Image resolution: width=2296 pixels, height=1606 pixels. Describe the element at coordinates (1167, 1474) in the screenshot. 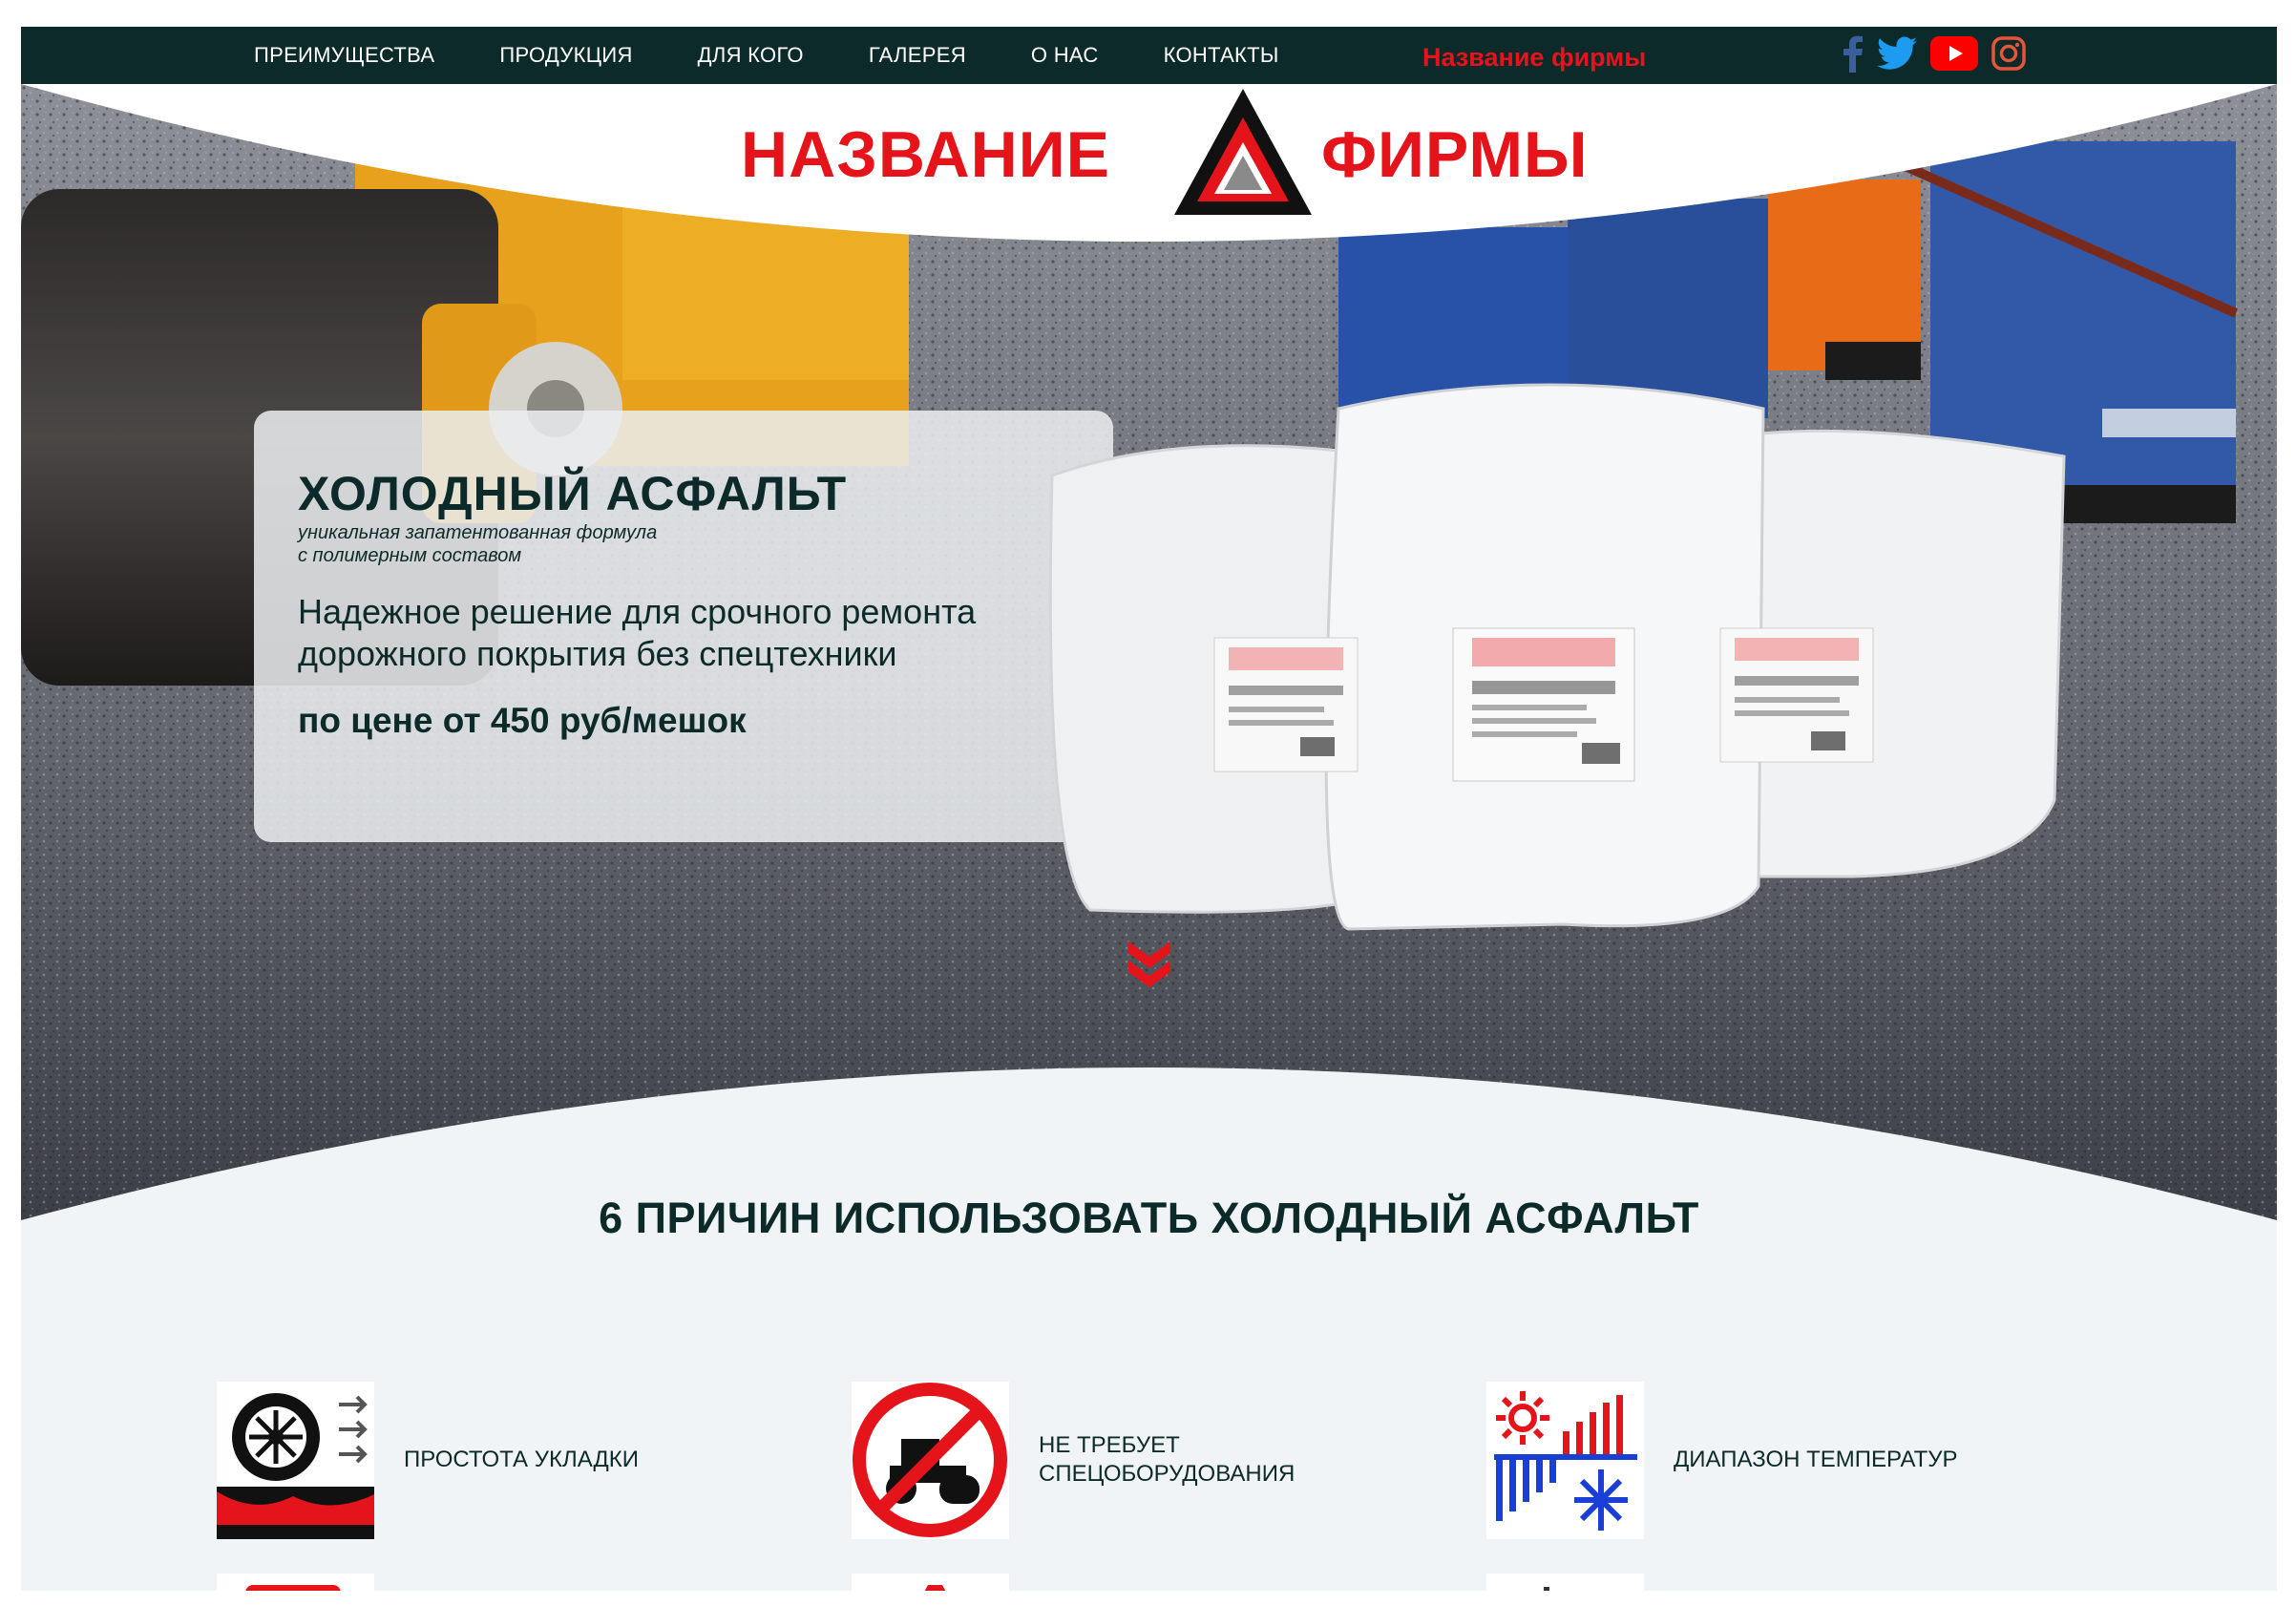

I see `feature-label-line2: СПЕЦОБОРУДОВАНИЯ` at that location.